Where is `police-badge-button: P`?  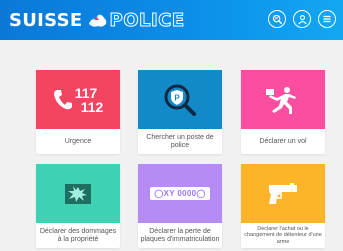 police-badge-button: P is located at coordinates (277, 19).